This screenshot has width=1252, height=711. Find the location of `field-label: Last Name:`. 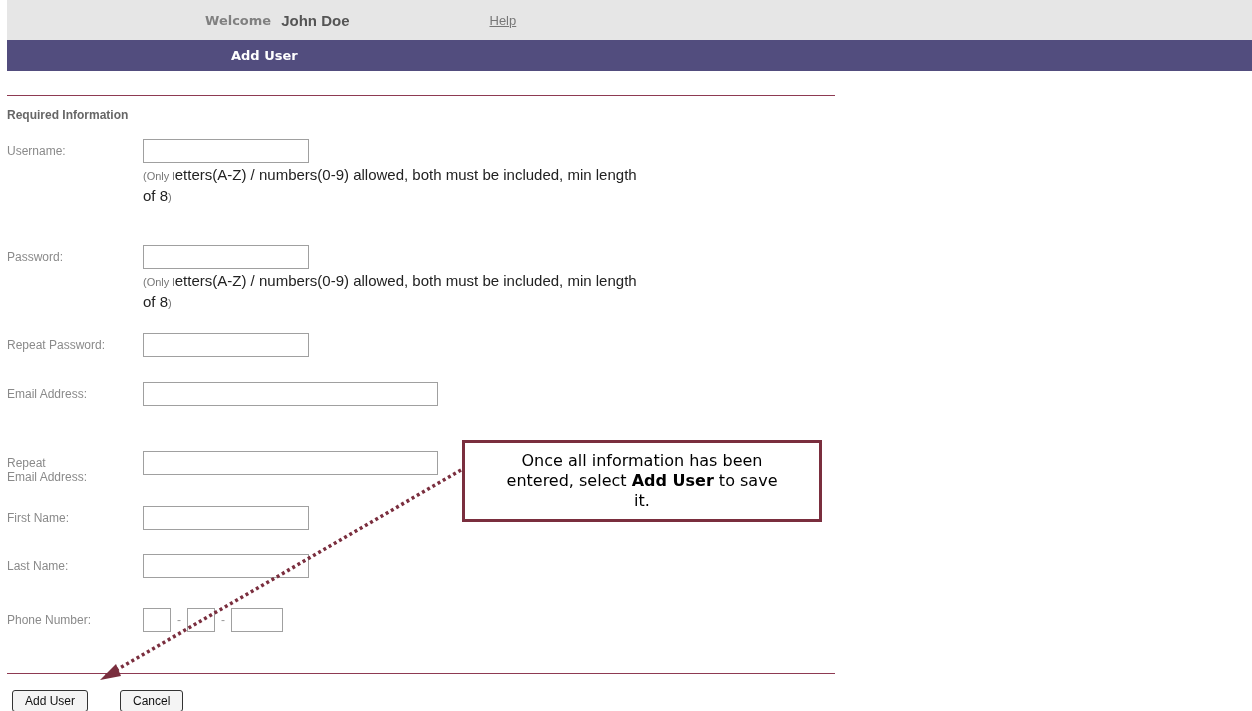

field-label: Last Name: is located at coordinates (38, 565).